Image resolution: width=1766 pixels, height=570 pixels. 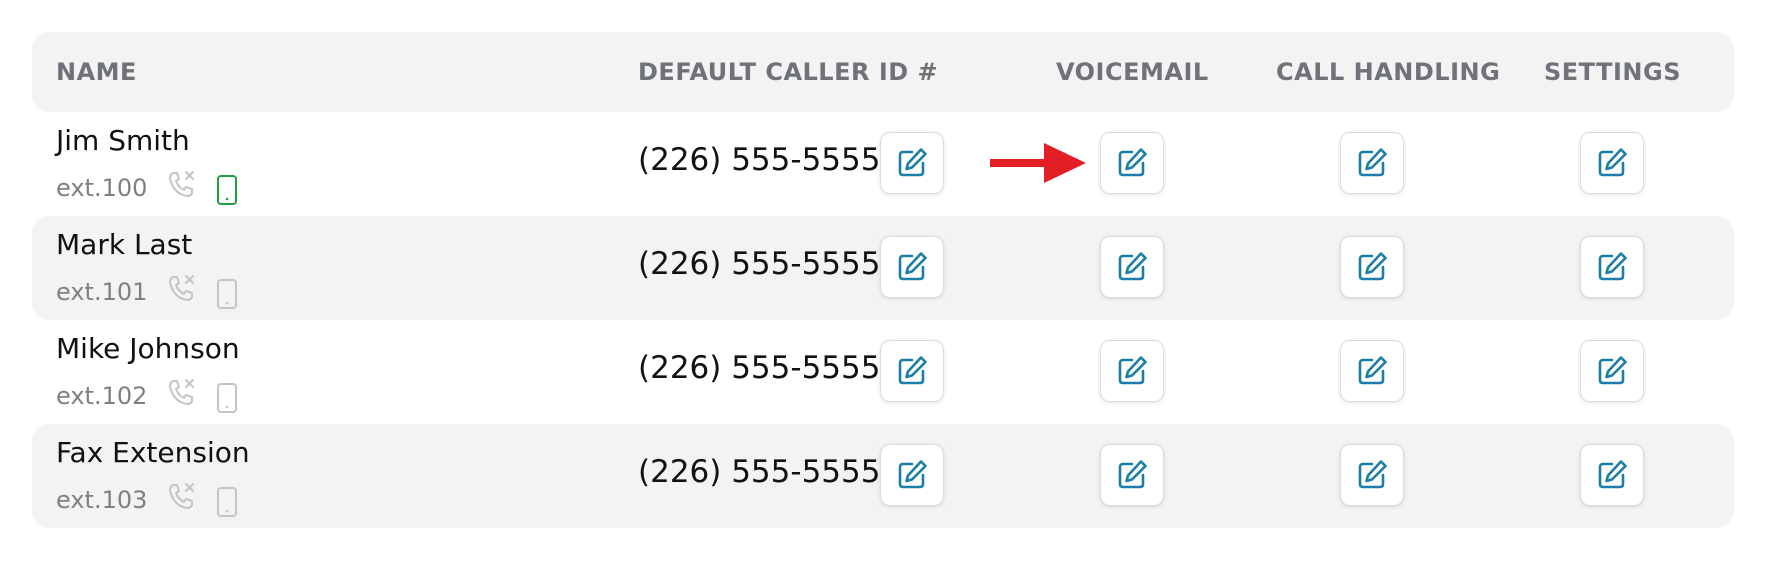 I want to click on header-caller-id: DEFAULT CALLER ID #, so click(x=788, y=72).